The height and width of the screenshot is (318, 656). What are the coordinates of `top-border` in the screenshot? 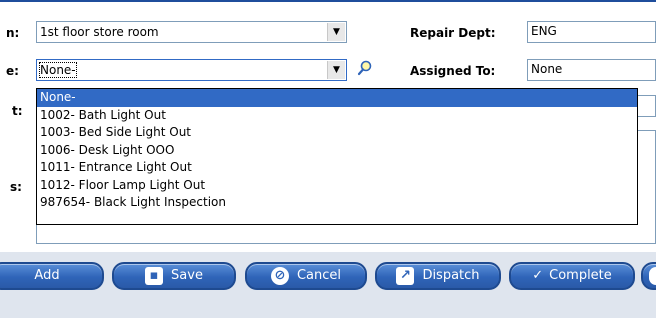 It's located at (328, 1).